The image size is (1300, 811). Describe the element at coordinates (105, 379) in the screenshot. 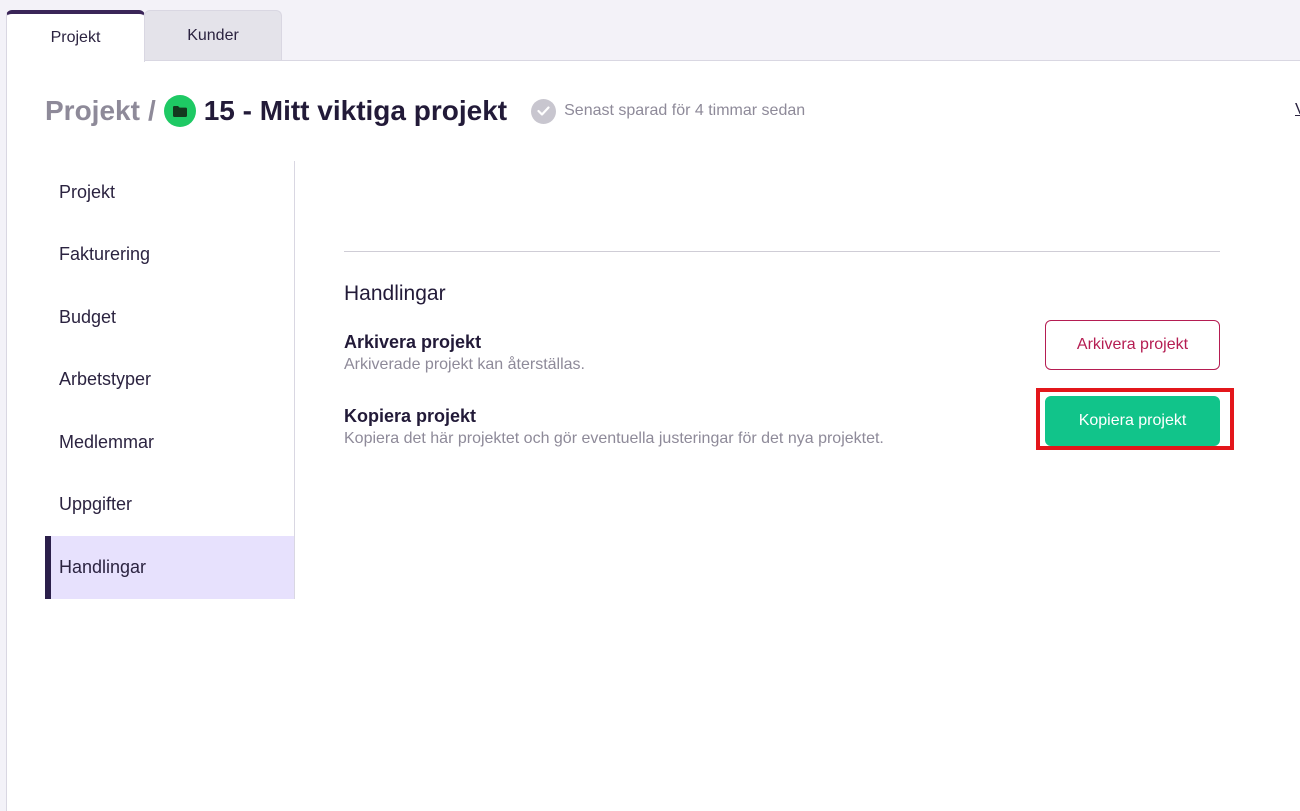

I see `sidebar-item-label: Arbetstyper` at that location.